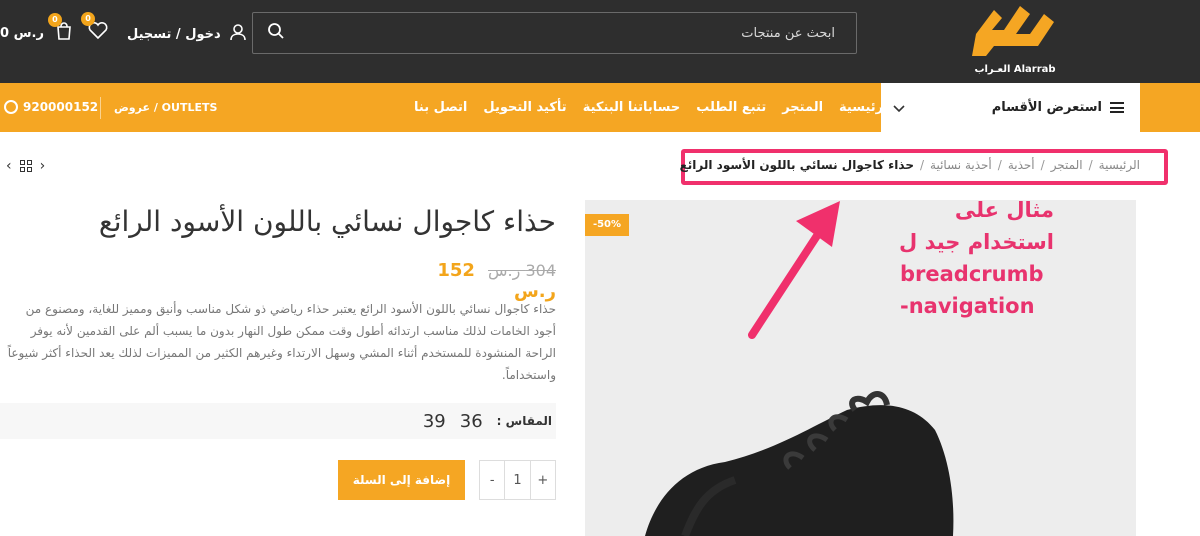 This screenshot has width=1200, height=536. I want to click on categories-dropdown: استعرض الأقسام, so click(1010, 107).